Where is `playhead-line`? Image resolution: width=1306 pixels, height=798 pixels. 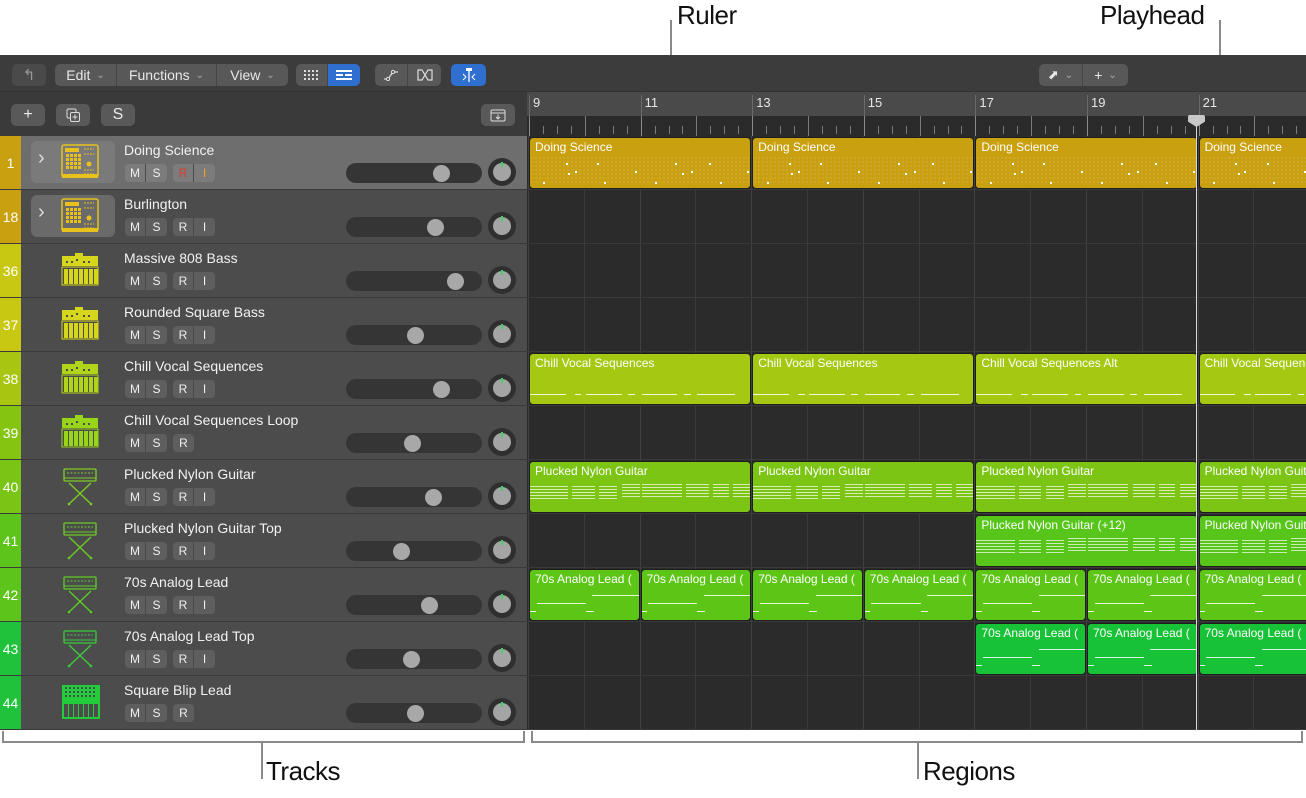 playhead-line is located at coordinates (1196, 423).